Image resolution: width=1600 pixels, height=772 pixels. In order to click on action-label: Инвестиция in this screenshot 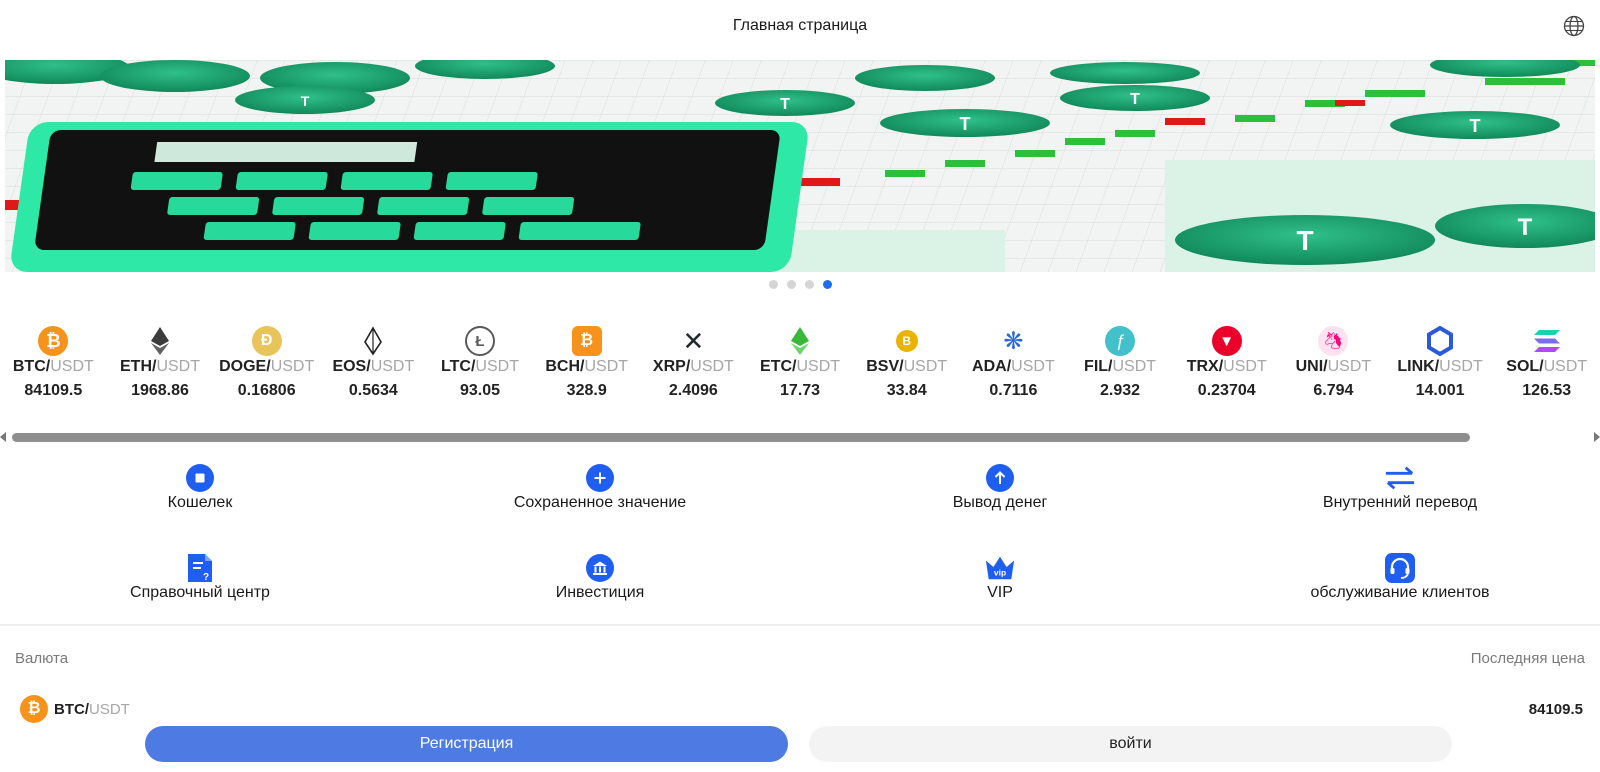, I will do `click(600, 592)`.